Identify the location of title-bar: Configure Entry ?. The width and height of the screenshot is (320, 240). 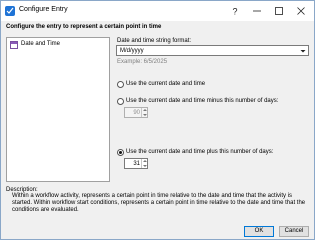
(157, 11).